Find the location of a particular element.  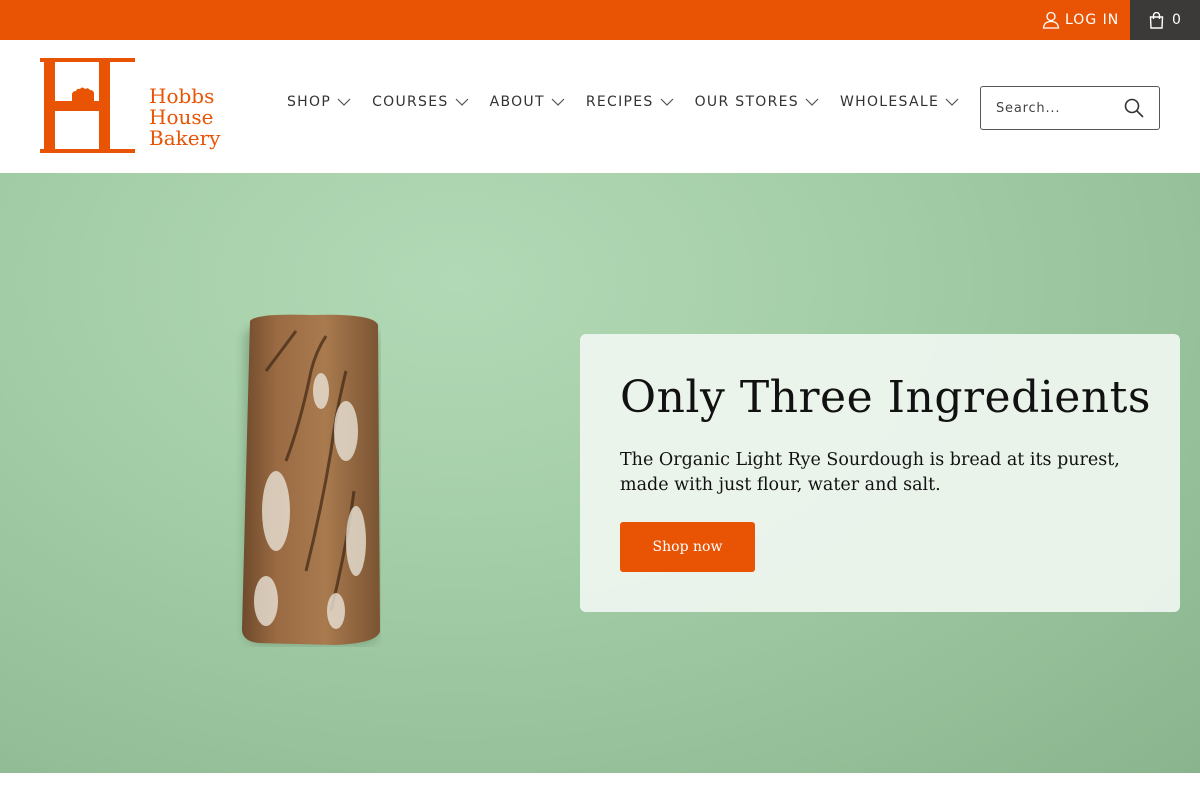

shopping-bag-icon is located at coordinates (1156, 20).